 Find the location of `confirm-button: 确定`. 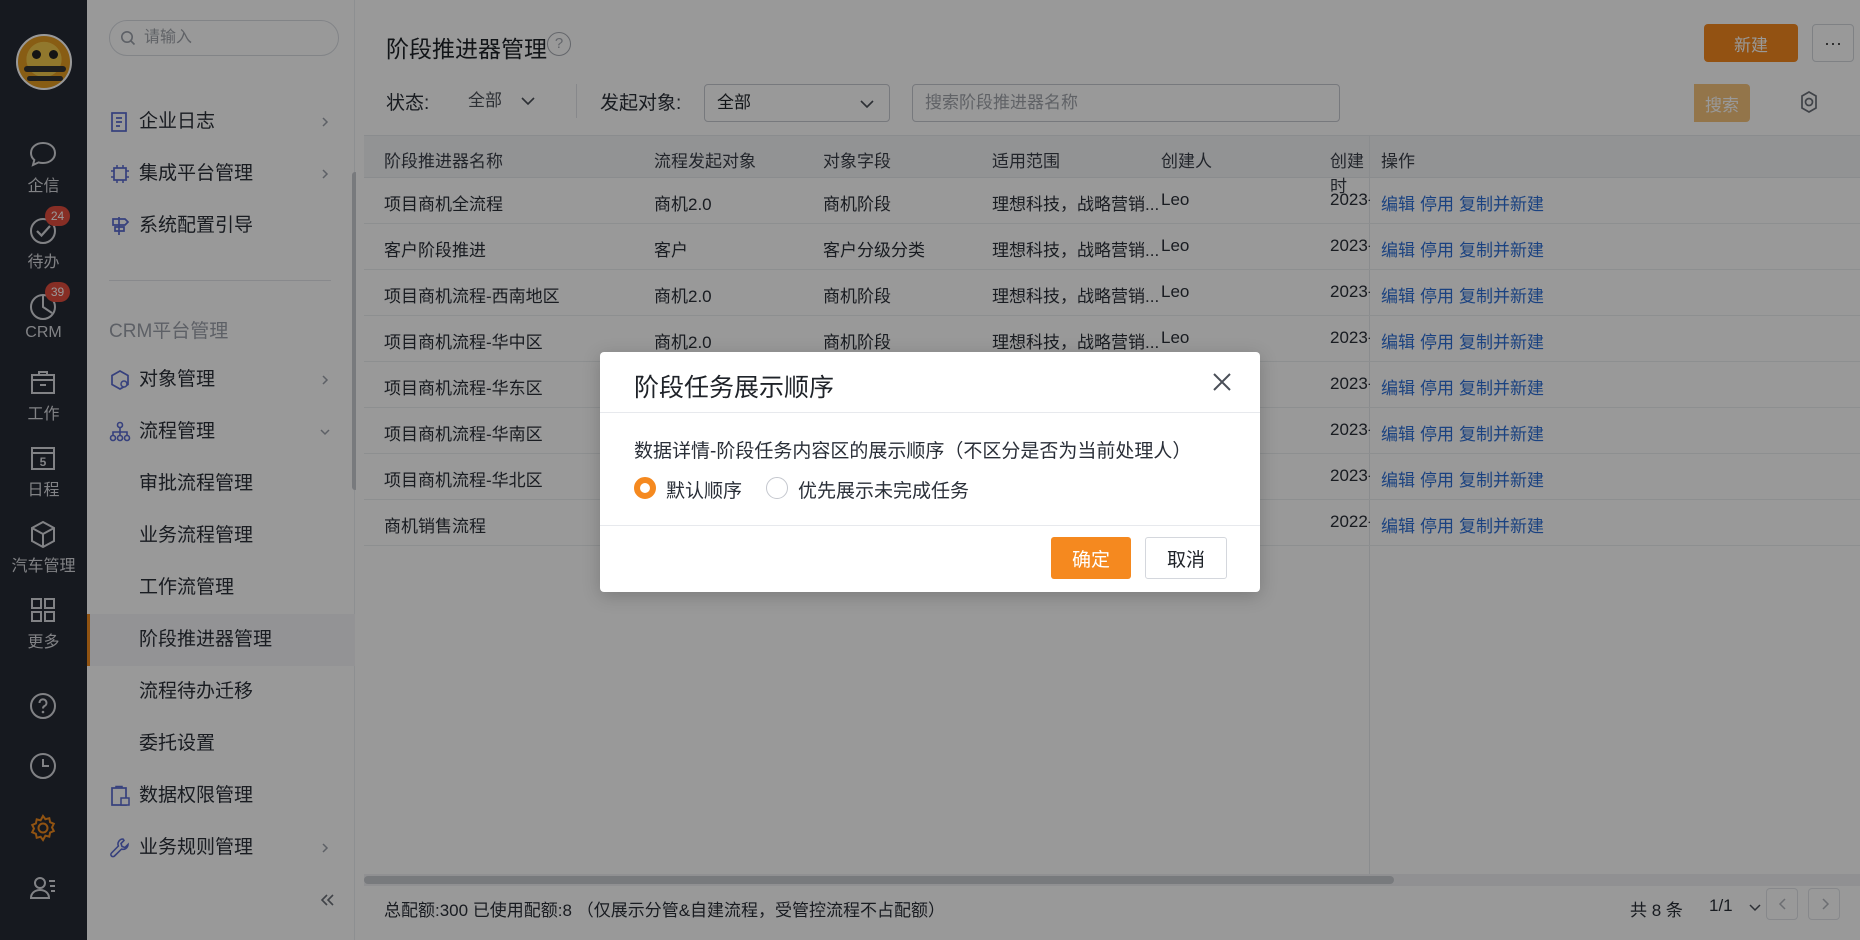

confirm-button: 确定 is located at coordinates (1091, 558).